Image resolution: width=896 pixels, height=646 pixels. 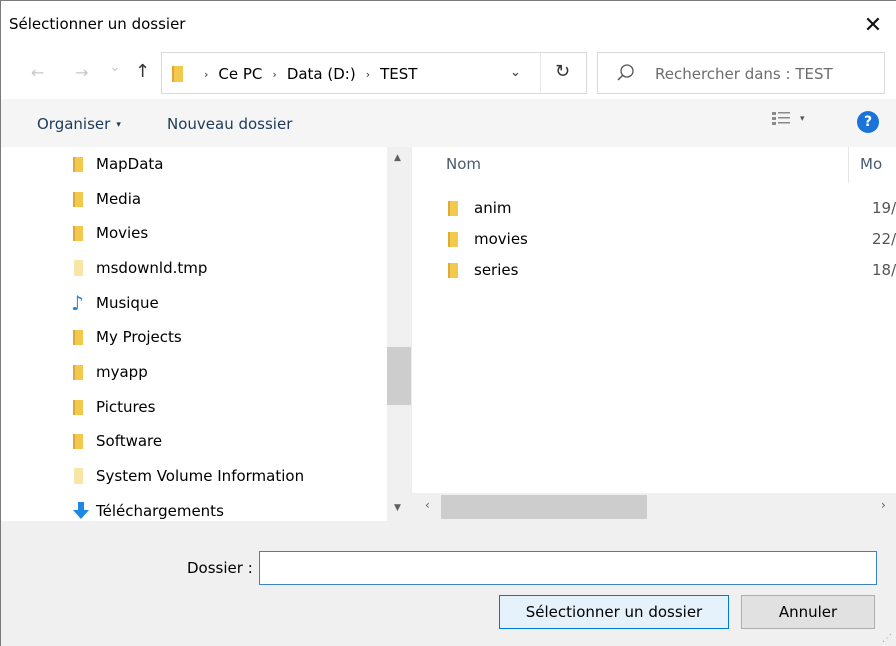 What do you see at coordinates (81, 511) in the screenshot?
I see `download-icon` at bounding box center [81, 511].